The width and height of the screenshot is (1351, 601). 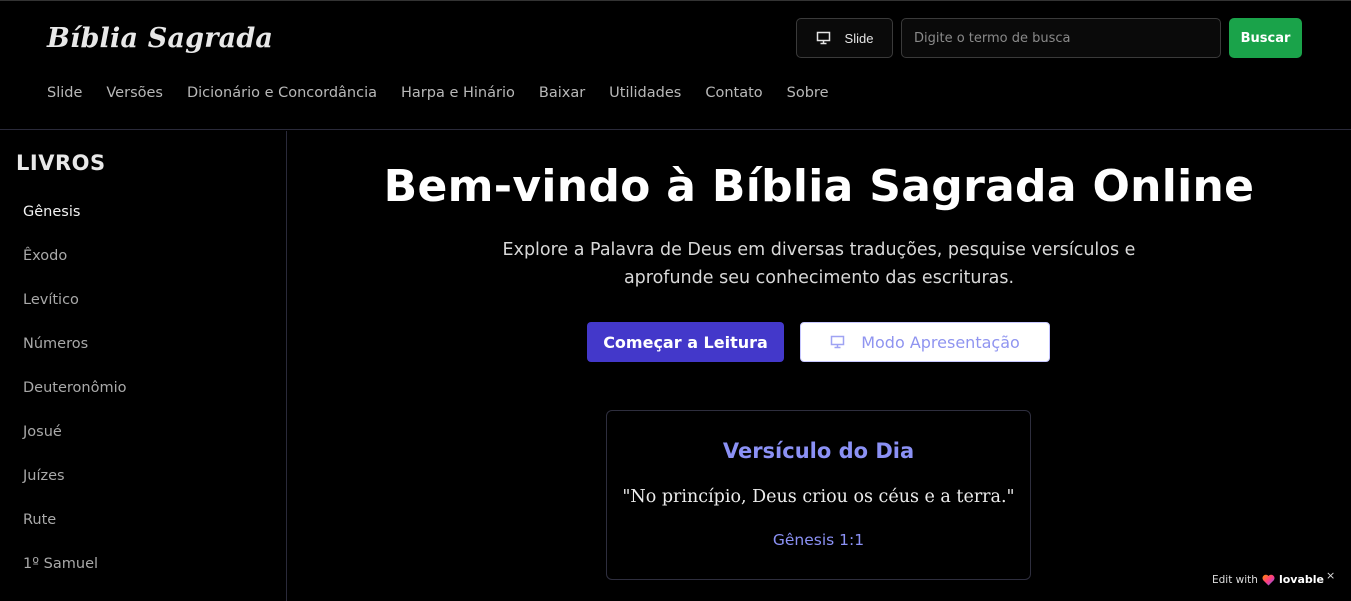 I want to click on nav-item-utilidades: Utilidades, so click(x=645, y=93).